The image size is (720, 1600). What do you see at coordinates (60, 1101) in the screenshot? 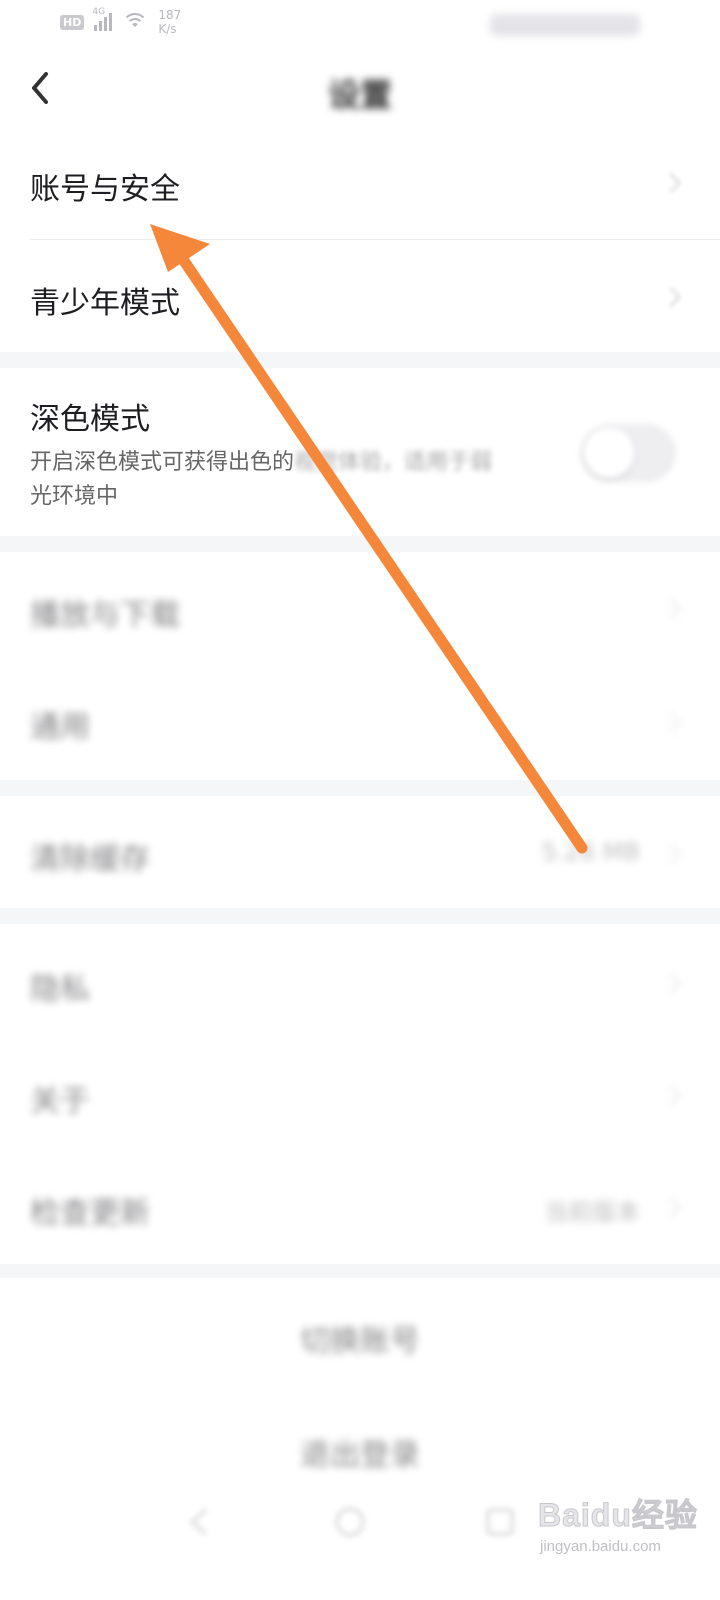
I see `settings-item-label: 关于` at bounding box center [60, 1101].